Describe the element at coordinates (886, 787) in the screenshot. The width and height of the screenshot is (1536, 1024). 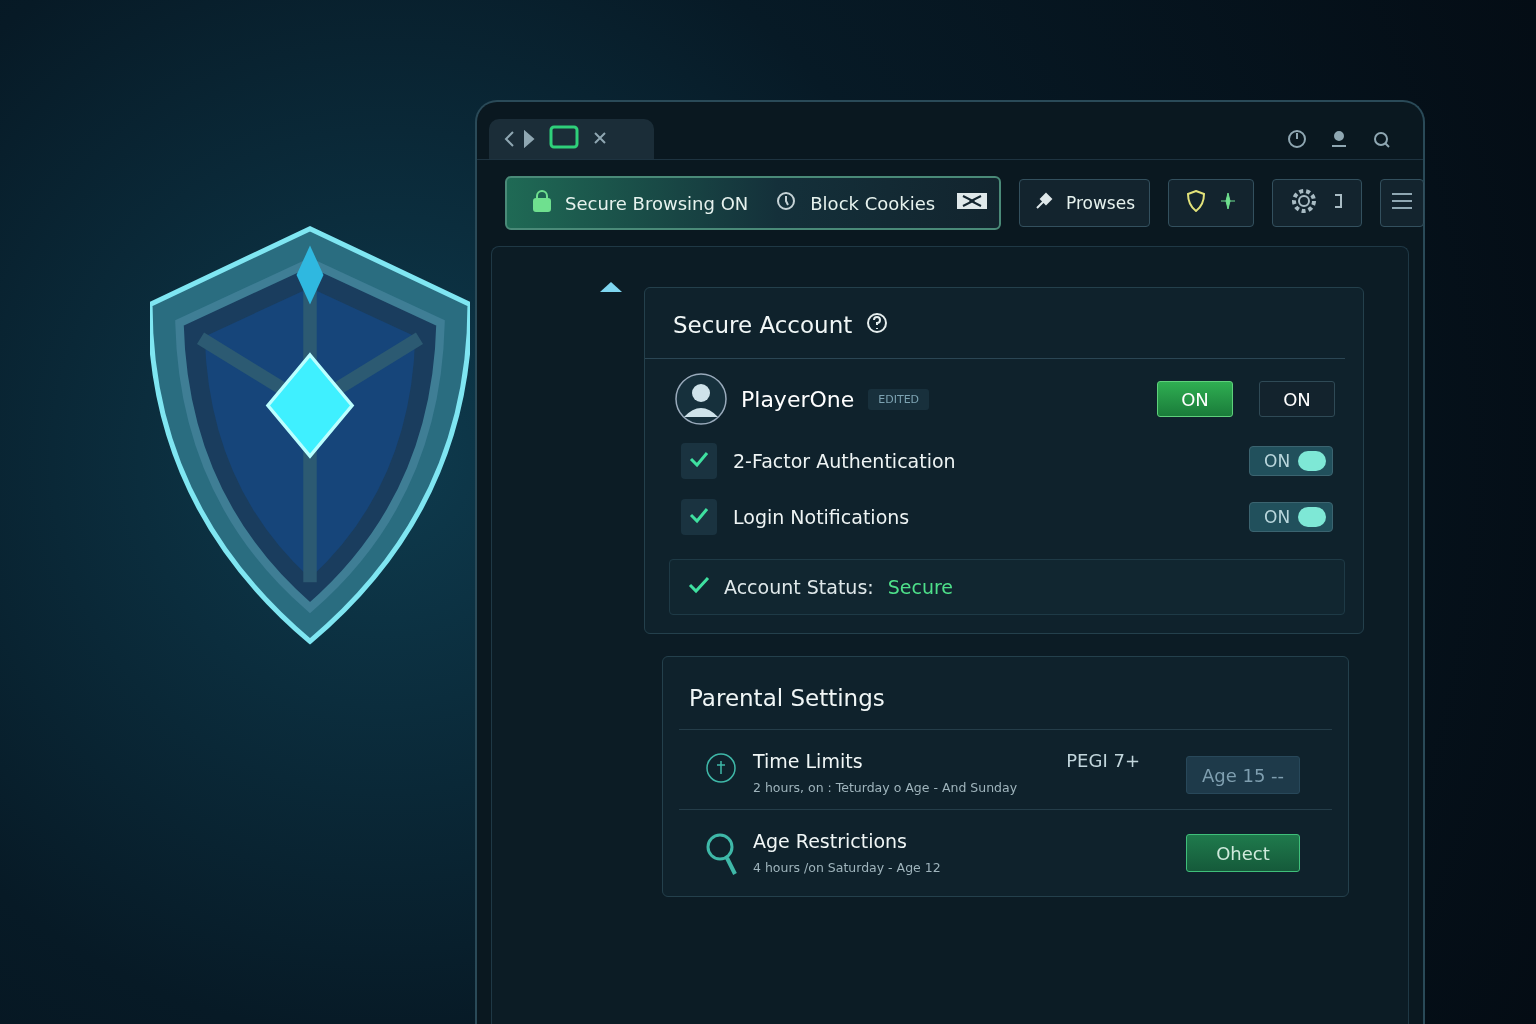
I see `setting-detail: 2 hours, on : Teturday o Age - And Sunday` at that location.